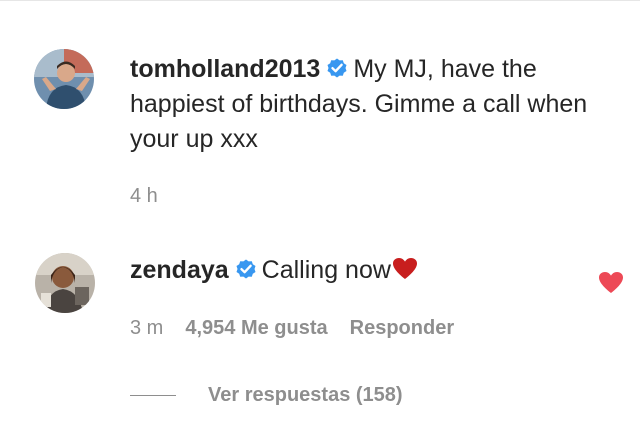  What do you see at coordinates (225, 69) in the screenshot?
I see `username-link: tomholland2013` at bounding box center [225, 69].